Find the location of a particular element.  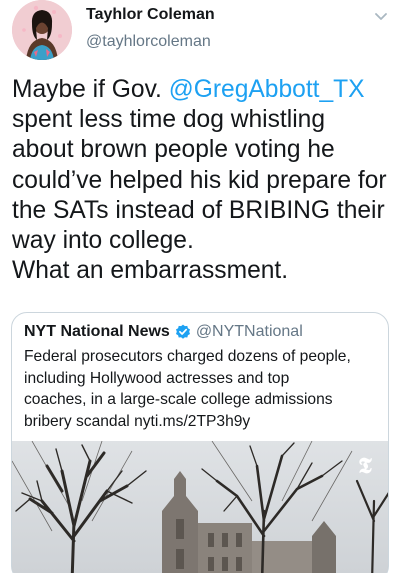

tweet-line: Maybe if Gov. @GregAbbott_TX is located at coordinates (208, 90).